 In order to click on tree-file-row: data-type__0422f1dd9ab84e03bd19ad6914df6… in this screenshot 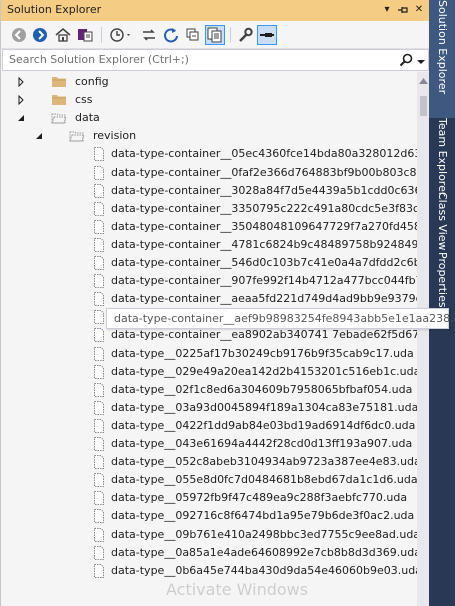, I will do `click(209, 426)`.